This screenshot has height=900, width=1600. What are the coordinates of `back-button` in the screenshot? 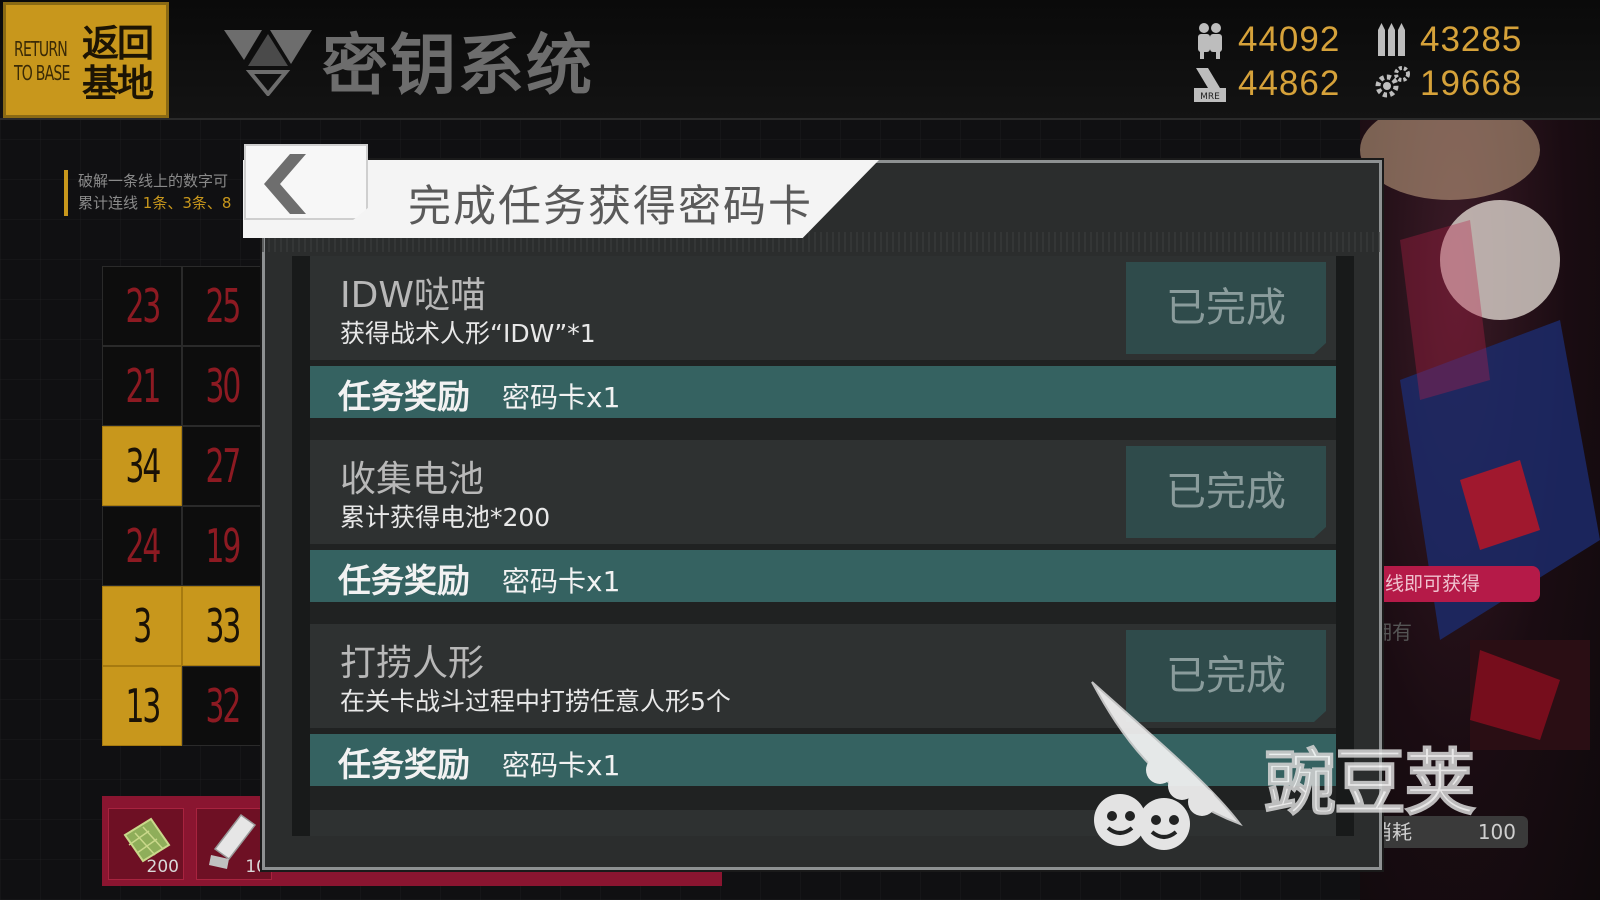 It's located at (306, 182).